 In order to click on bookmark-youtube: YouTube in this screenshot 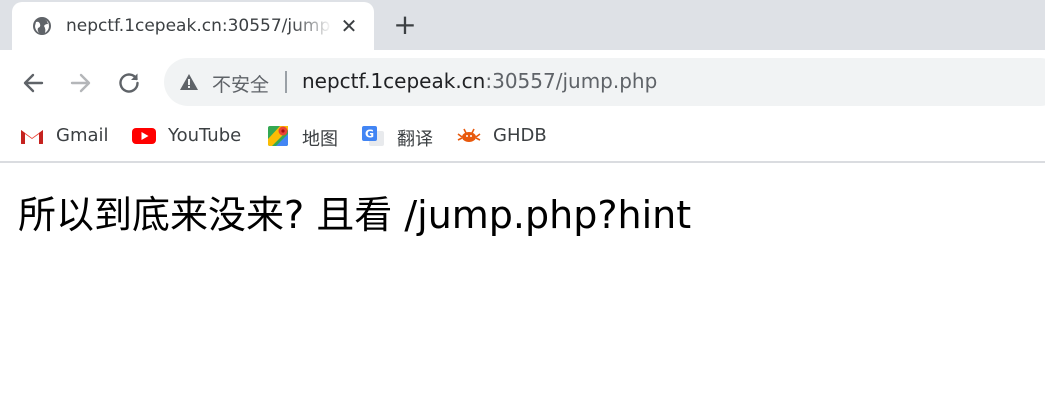, I will do `click(189, 136)`.